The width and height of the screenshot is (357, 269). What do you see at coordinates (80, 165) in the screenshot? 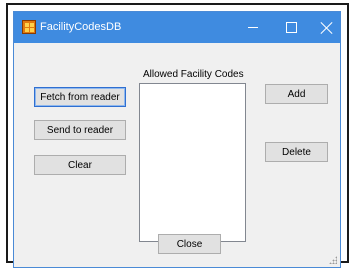
I see `clear-button: Clear` at bounding box center [80, 165].